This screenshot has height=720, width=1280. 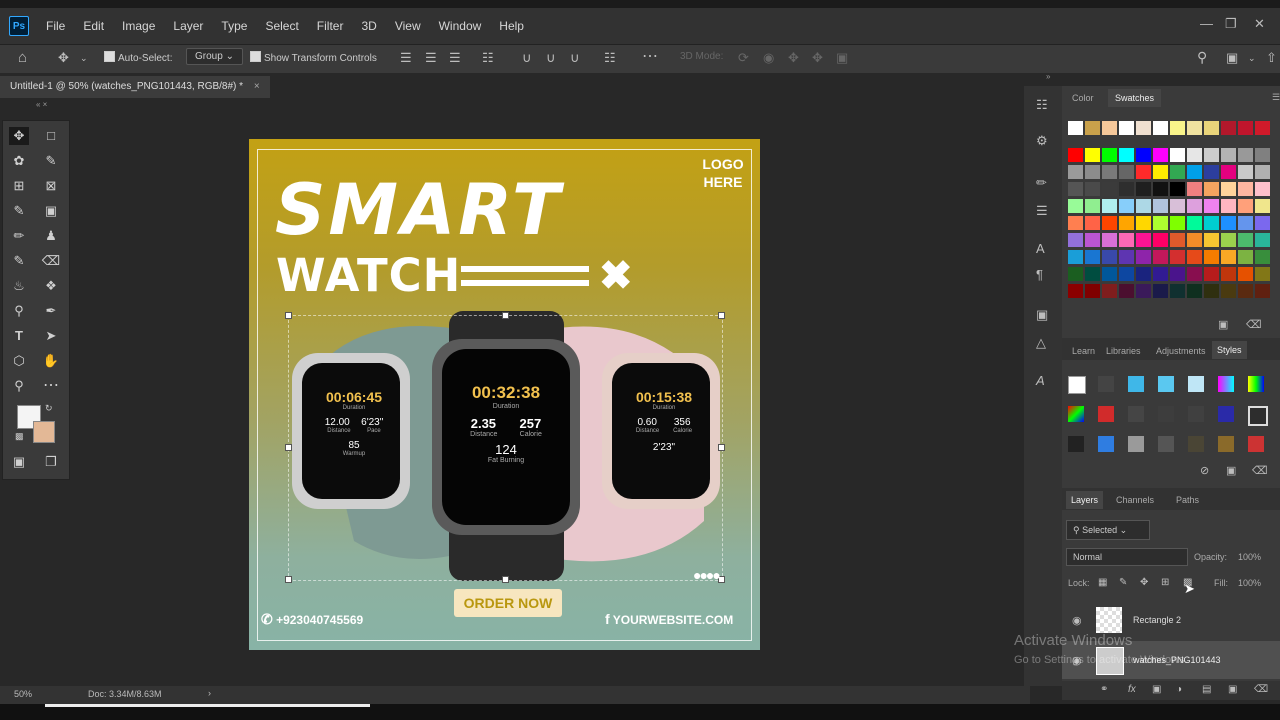 I want to click on close-tab-icon: ×, so click(x=257, y=86).